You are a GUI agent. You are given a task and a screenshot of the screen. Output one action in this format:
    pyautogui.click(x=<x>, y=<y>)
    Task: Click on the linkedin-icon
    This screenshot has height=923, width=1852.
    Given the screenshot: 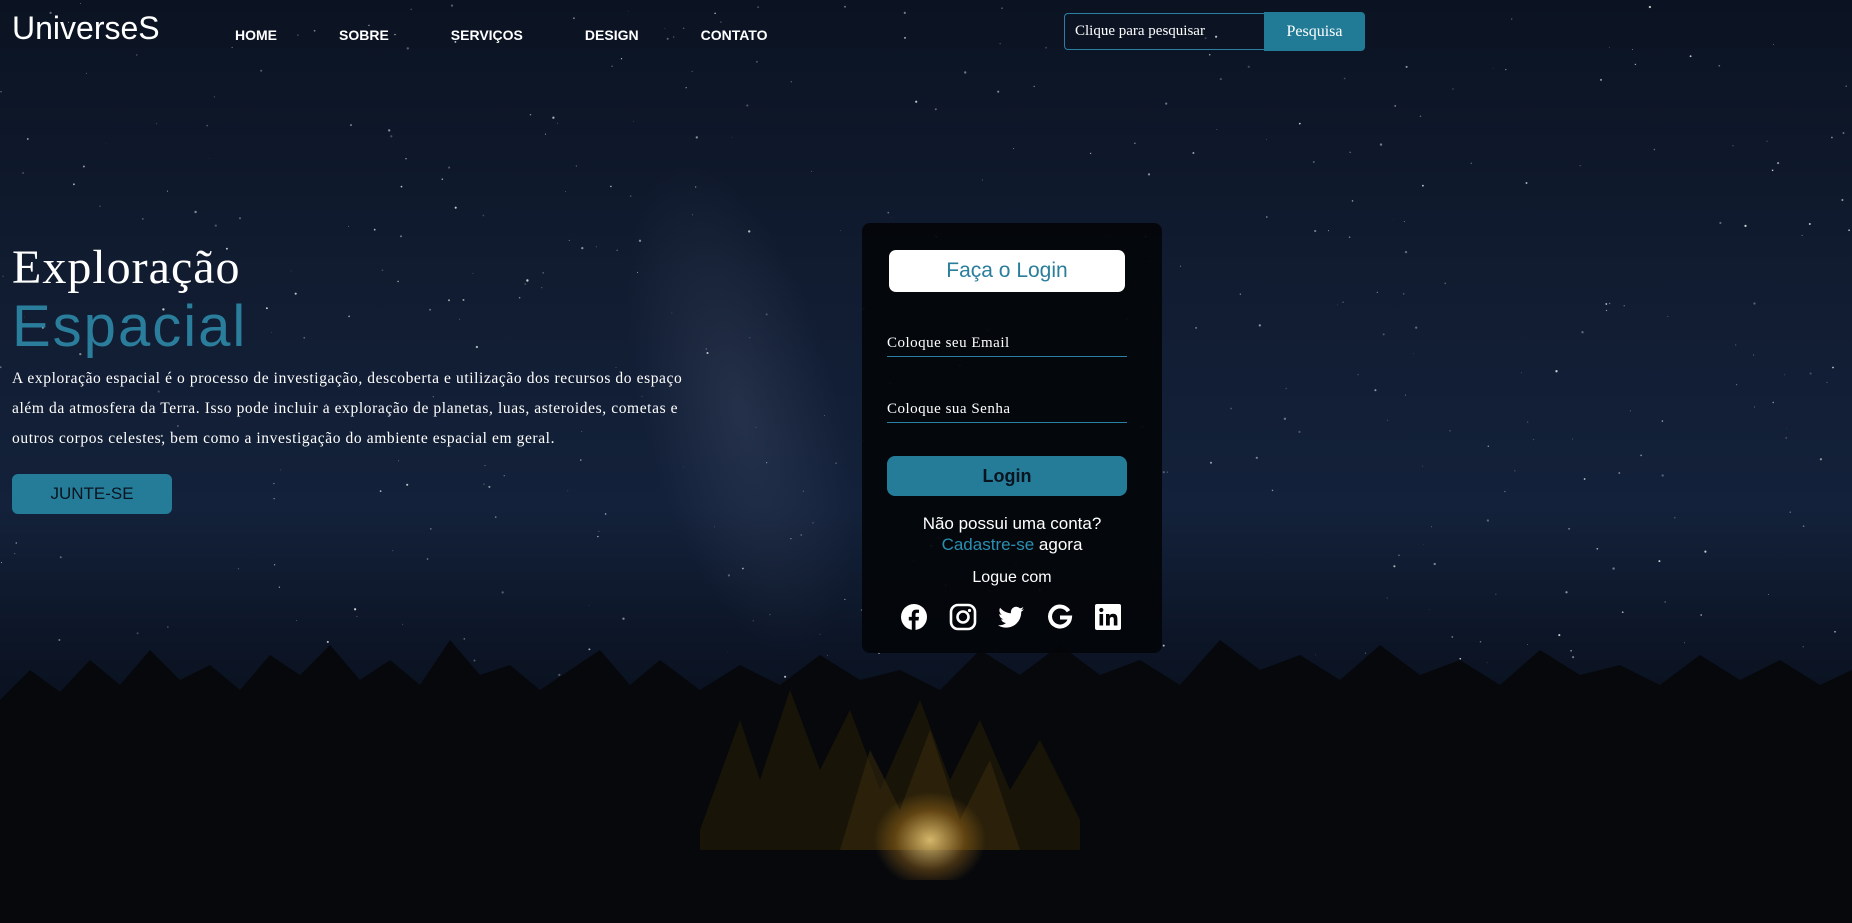 What is the action you would take?
    pyautogui.click(x=1108, y=617)
    